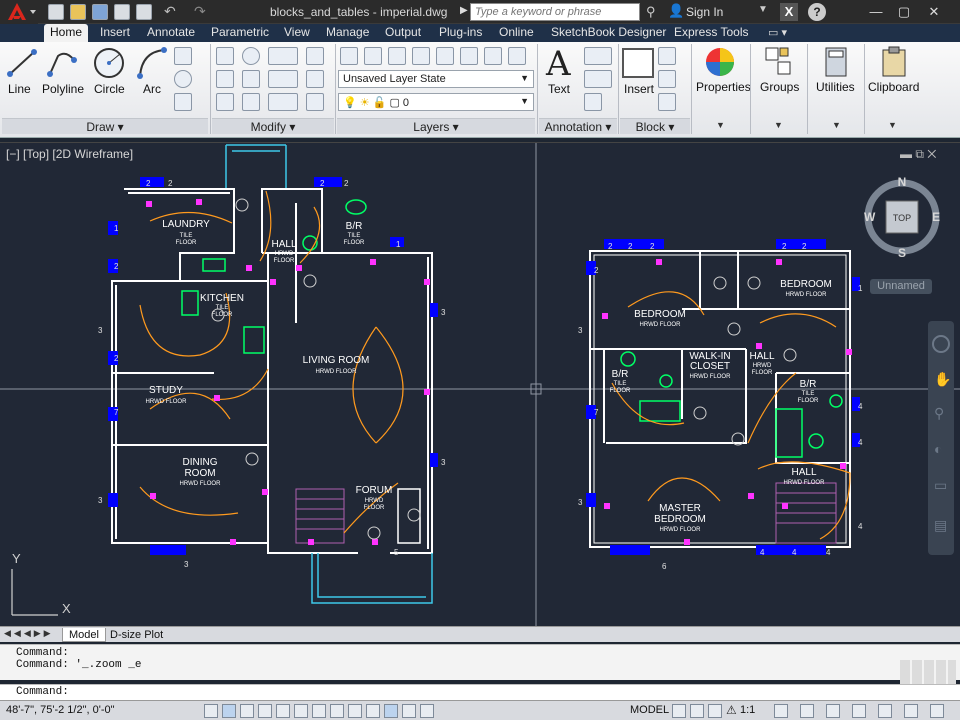 The image size is (960, 720). What do you see at coordinates (315, 56) in the screenshot?
I see `erase-icon` at bounding box center [315, 56].